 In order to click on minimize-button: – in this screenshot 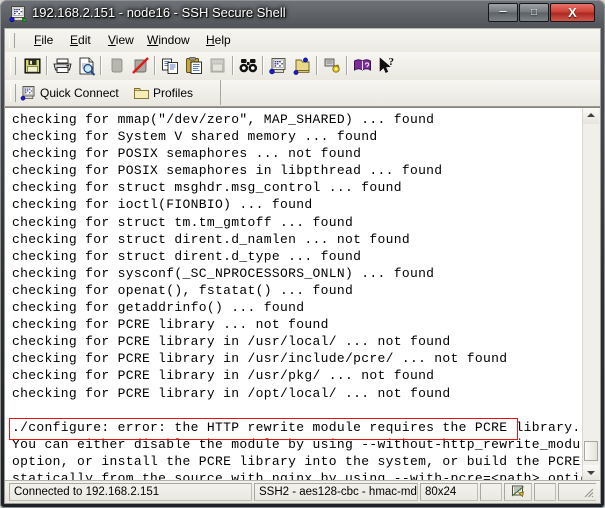, I will do `click(503, 12)`.